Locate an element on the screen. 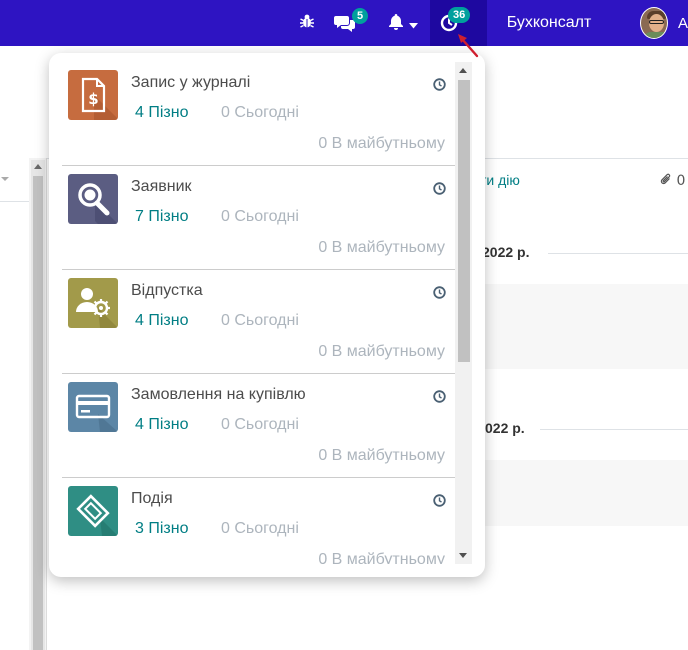 The height and width of the screenshot is (650, 688). late-count-link: 7 Пізно is located at coordinates (161, 217).